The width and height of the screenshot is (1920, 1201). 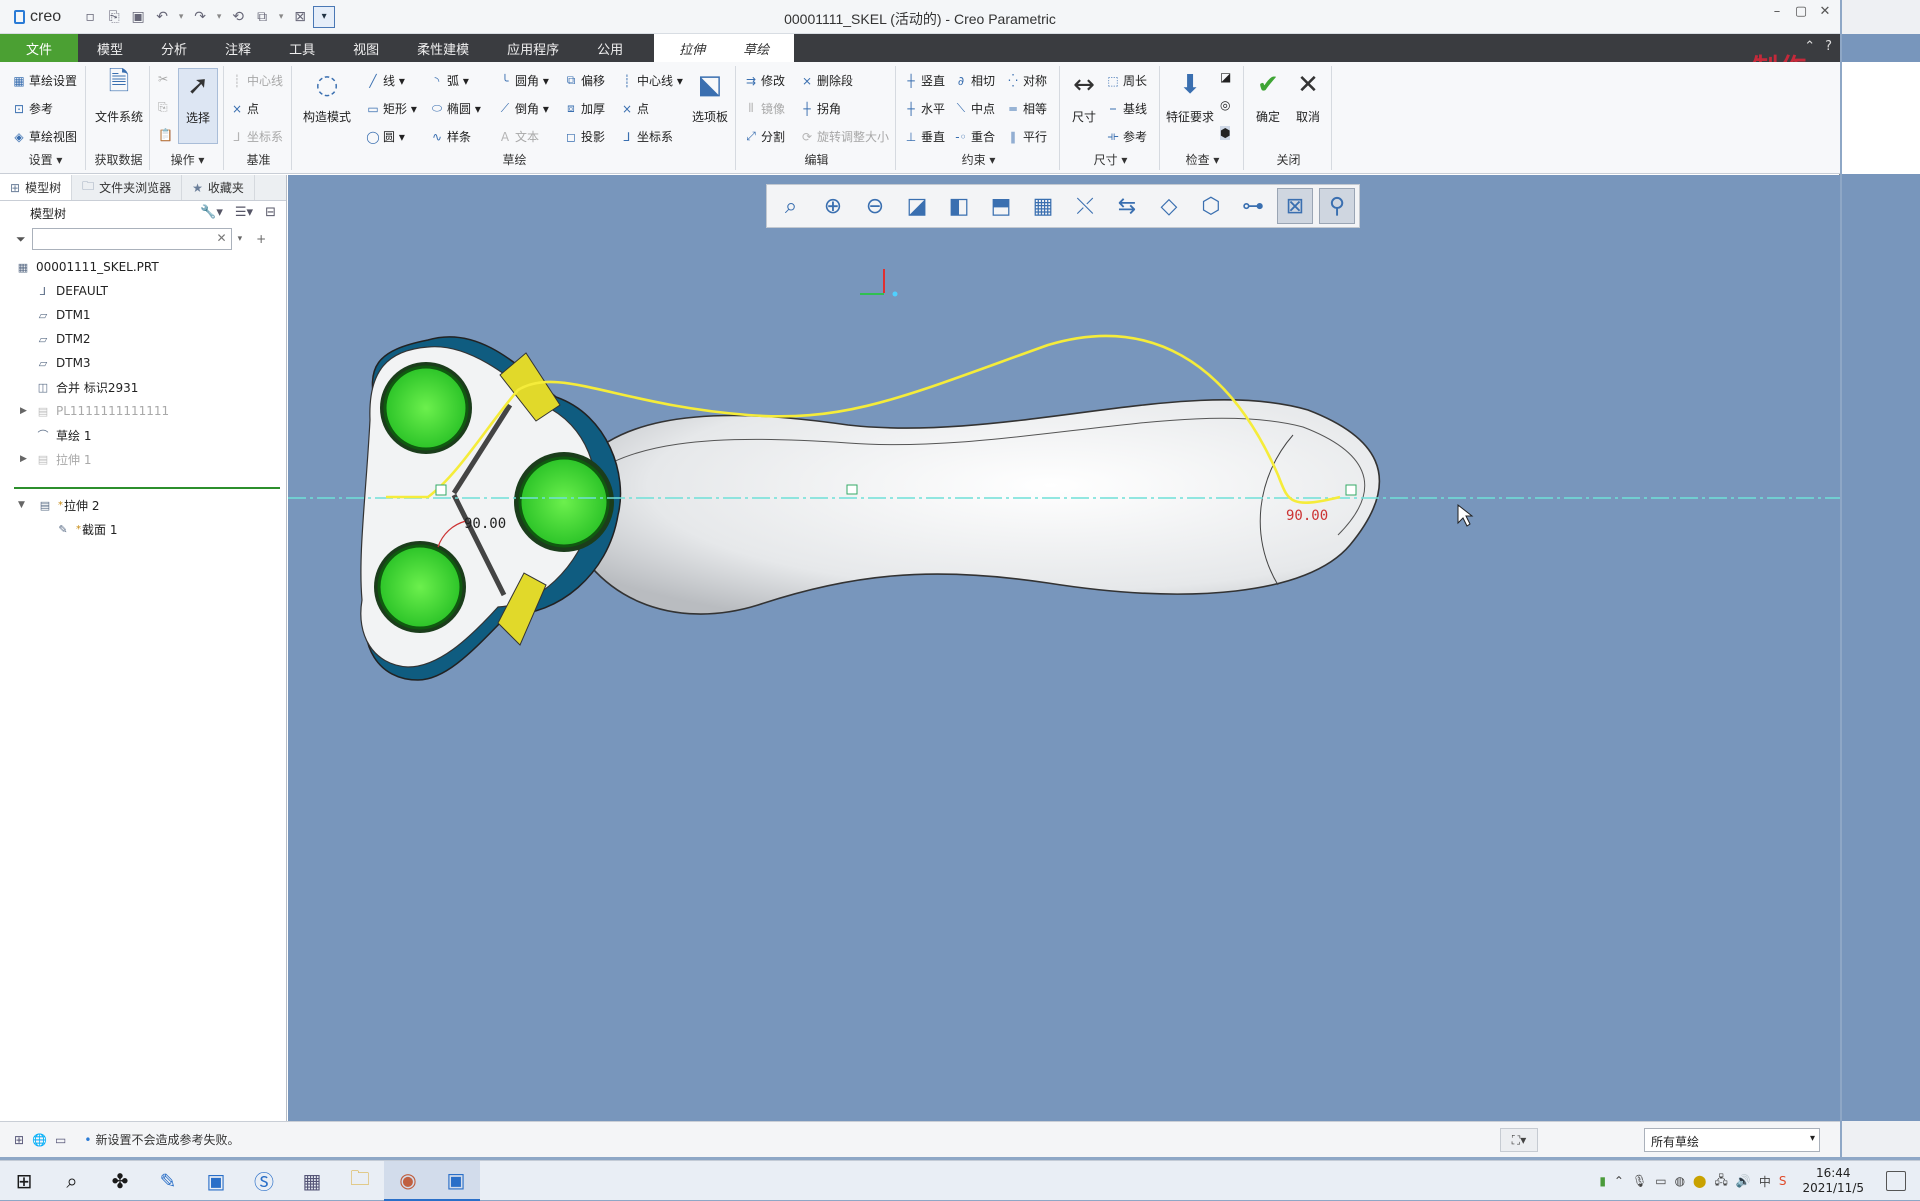 I want to click on calculator-icon: ▦, so click(x=312, y=1181).